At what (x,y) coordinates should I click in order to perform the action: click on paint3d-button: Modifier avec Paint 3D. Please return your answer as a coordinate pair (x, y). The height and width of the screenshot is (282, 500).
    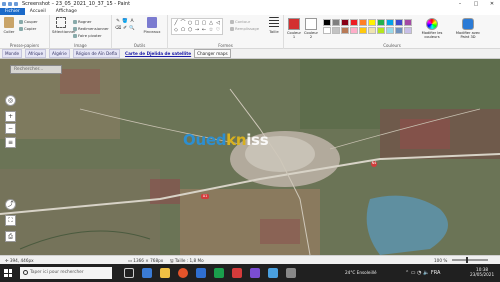
    Looking at the image, I should click on (468, 28).